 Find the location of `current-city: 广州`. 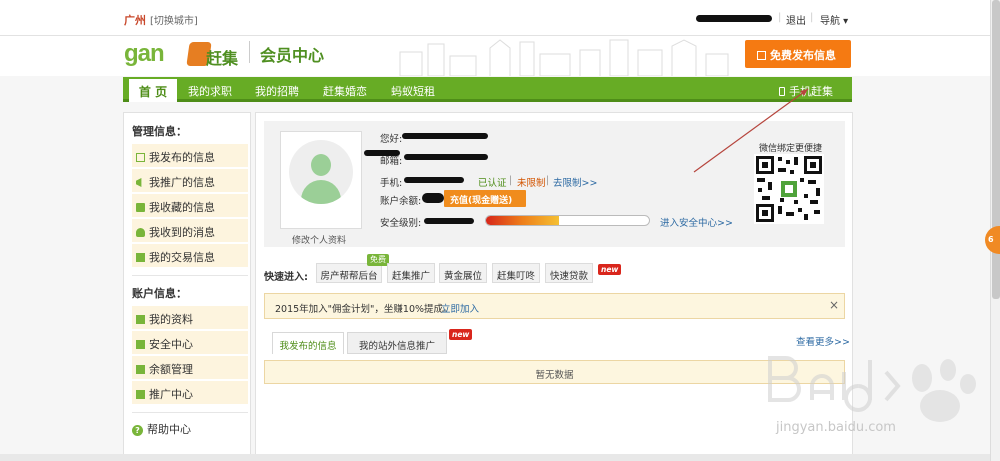

current-city: 广州 is located at coordinates (135, 20).